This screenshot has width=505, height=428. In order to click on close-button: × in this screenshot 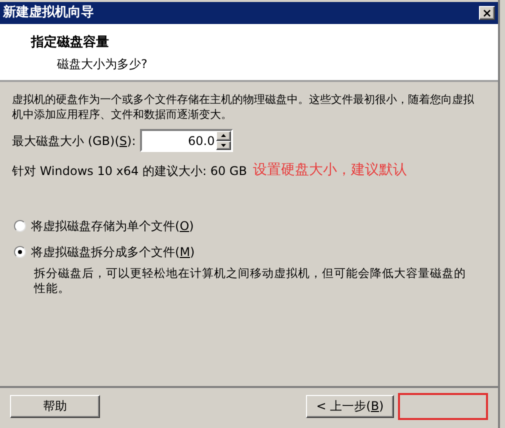, I will do `click(487, 13)`.